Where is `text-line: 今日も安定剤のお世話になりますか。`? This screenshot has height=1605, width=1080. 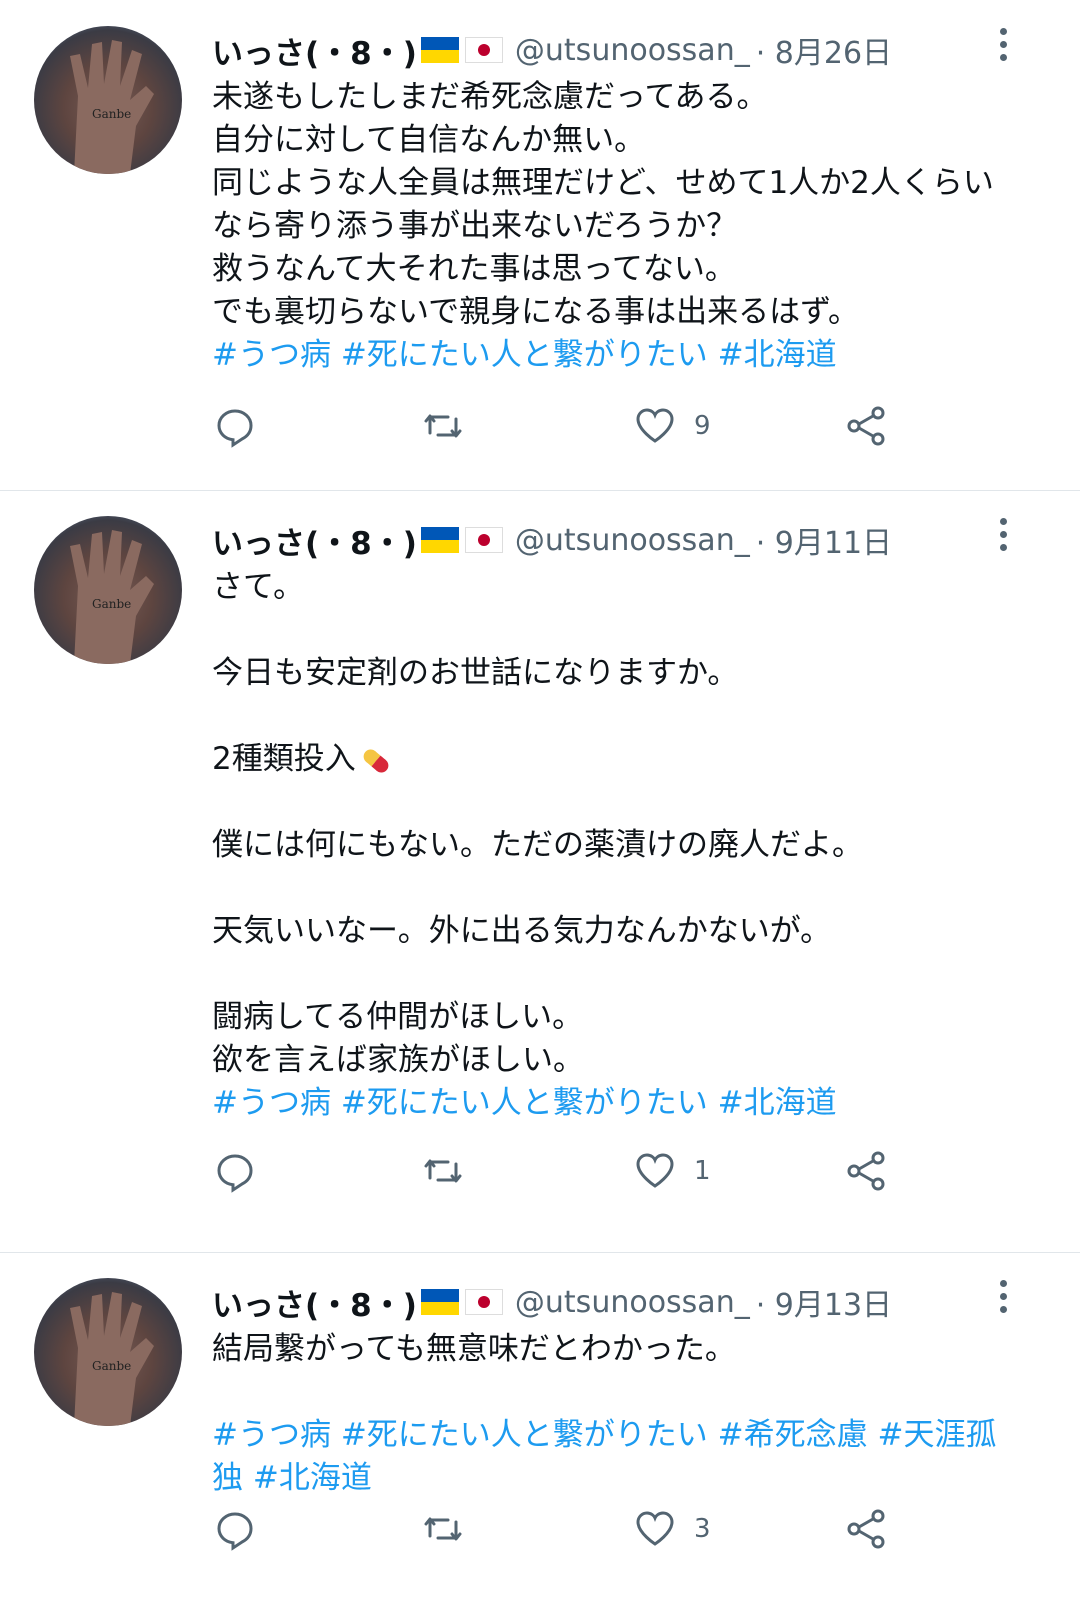
text-line: 今日も安定剤のお世話になりますか。 is located at coordinates (475, 673).